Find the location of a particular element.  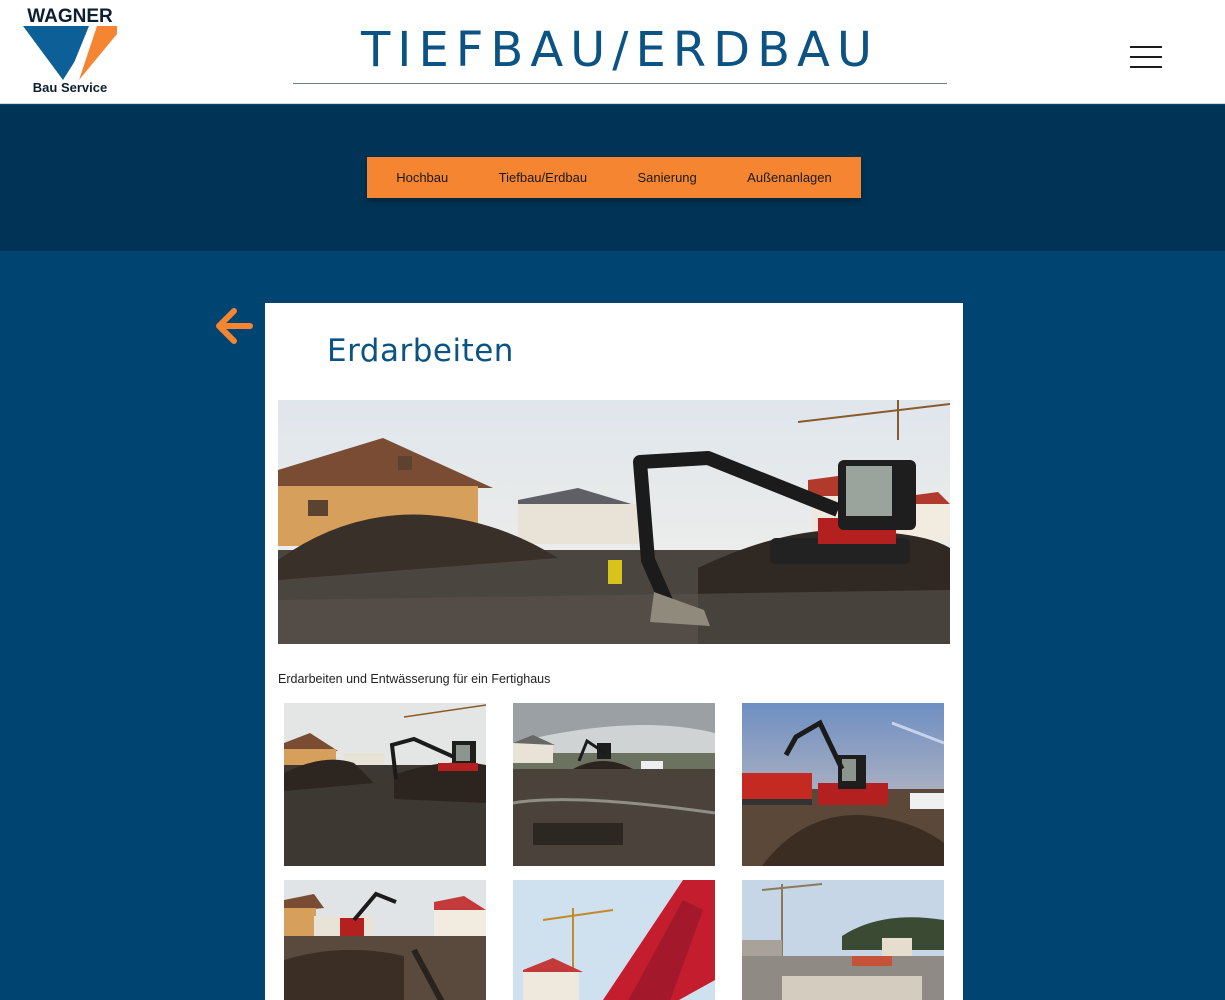

back-arrow-icon is located at coordinates (234, 326).